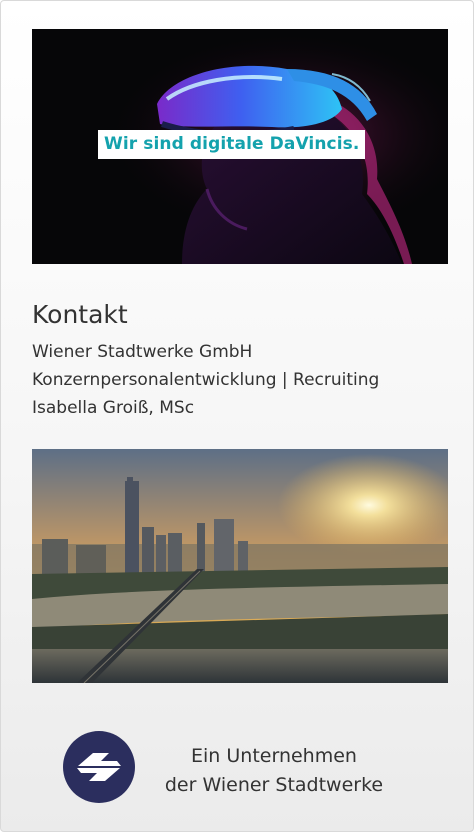 The height and width of the screenshot is (832, 474). Describe the element at coordinates (232, 144) in the screenshot. I see `hero-banner-text: Wir sind digitale DaVincis.` at that location.